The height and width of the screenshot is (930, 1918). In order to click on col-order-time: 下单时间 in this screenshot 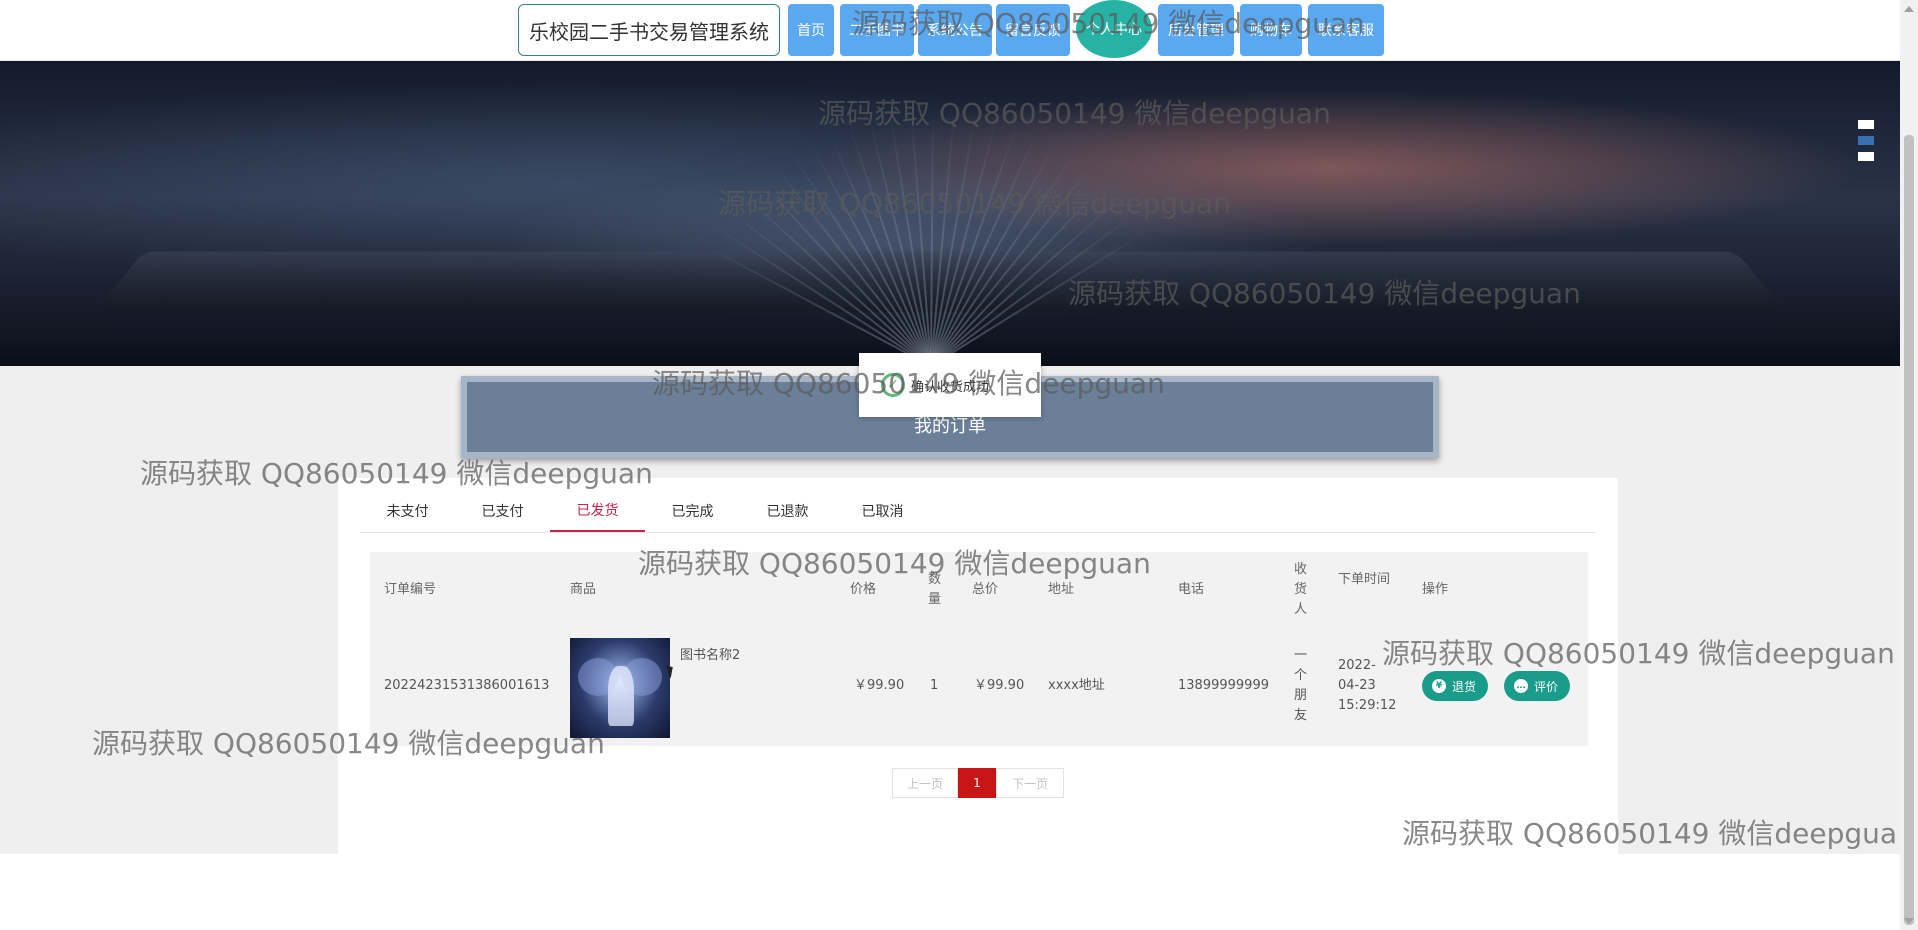, I will do `click(1364, 580)`.